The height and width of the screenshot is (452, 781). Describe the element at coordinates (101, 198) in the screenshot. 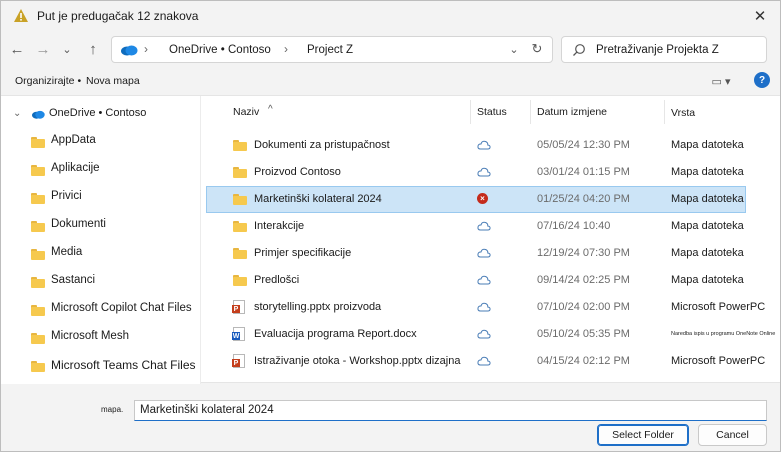

I see `sidebar-item-privici: Privici` at that location.